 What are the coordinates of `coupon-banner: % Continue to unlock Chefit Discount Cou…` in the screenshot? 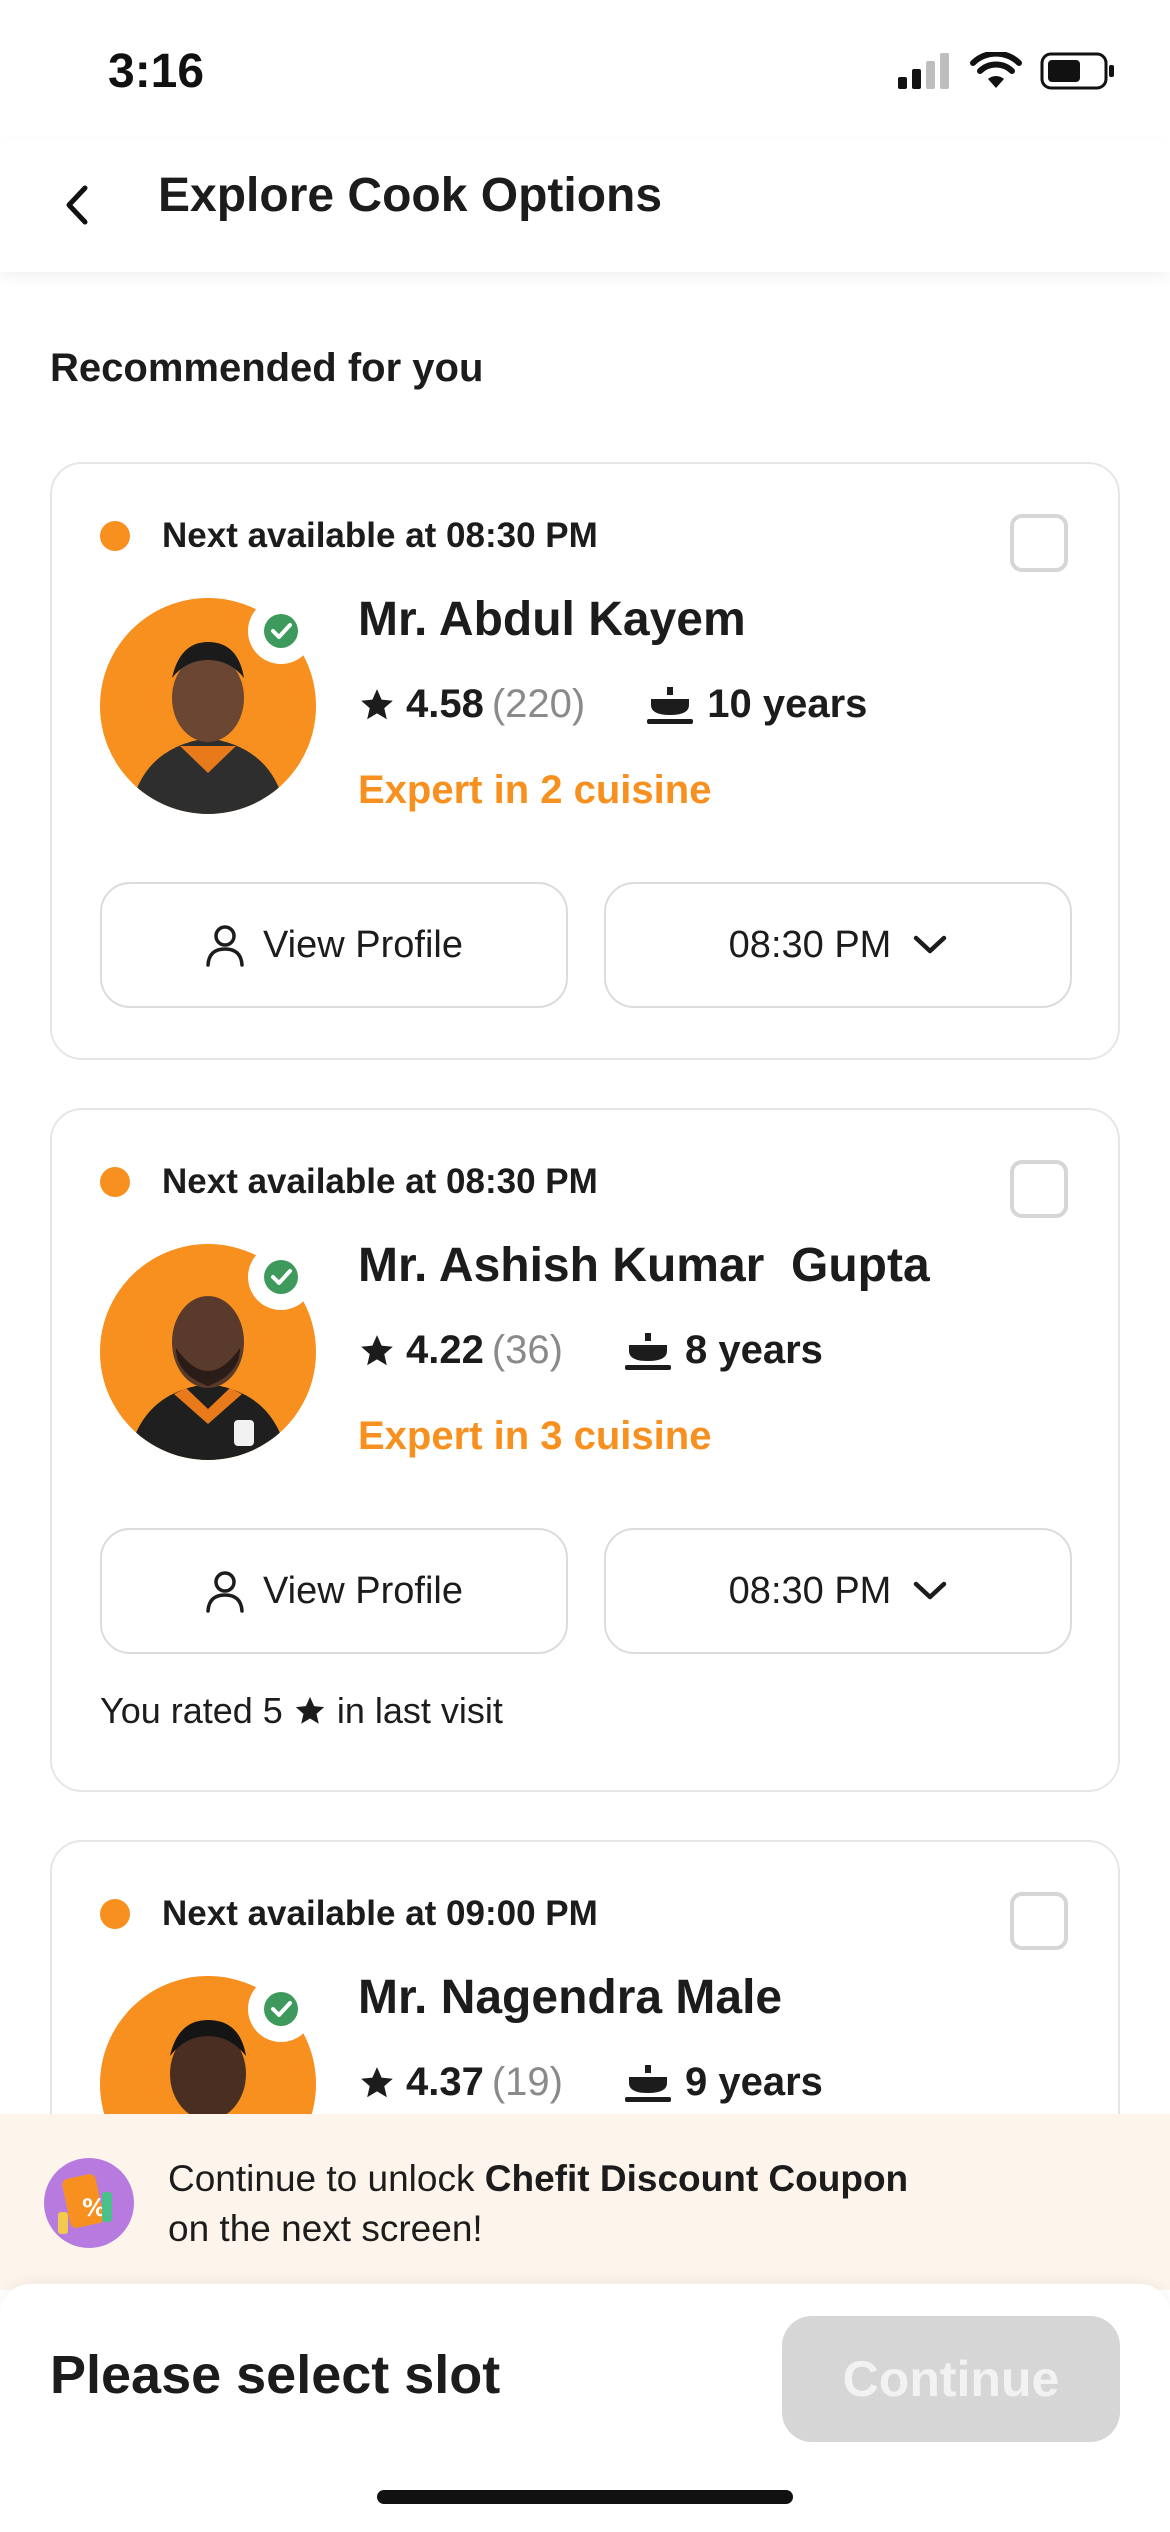 It's located at (585, 2202).